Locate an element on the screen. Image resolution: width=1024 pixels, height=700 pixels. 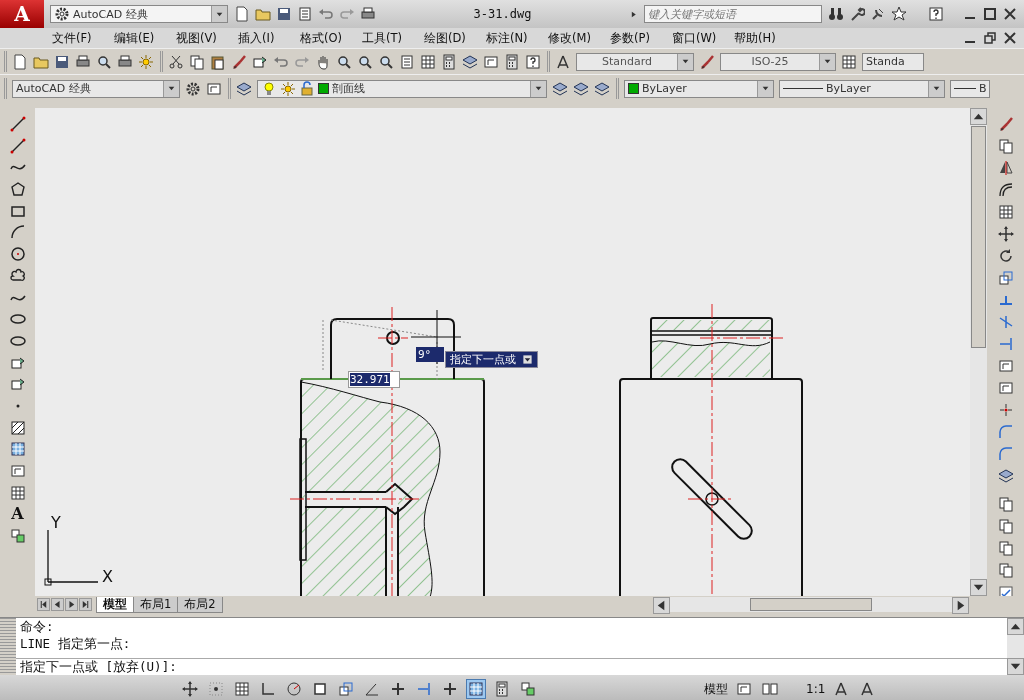
color-dropdown: ByLayer is located at coordinates (699, 88).